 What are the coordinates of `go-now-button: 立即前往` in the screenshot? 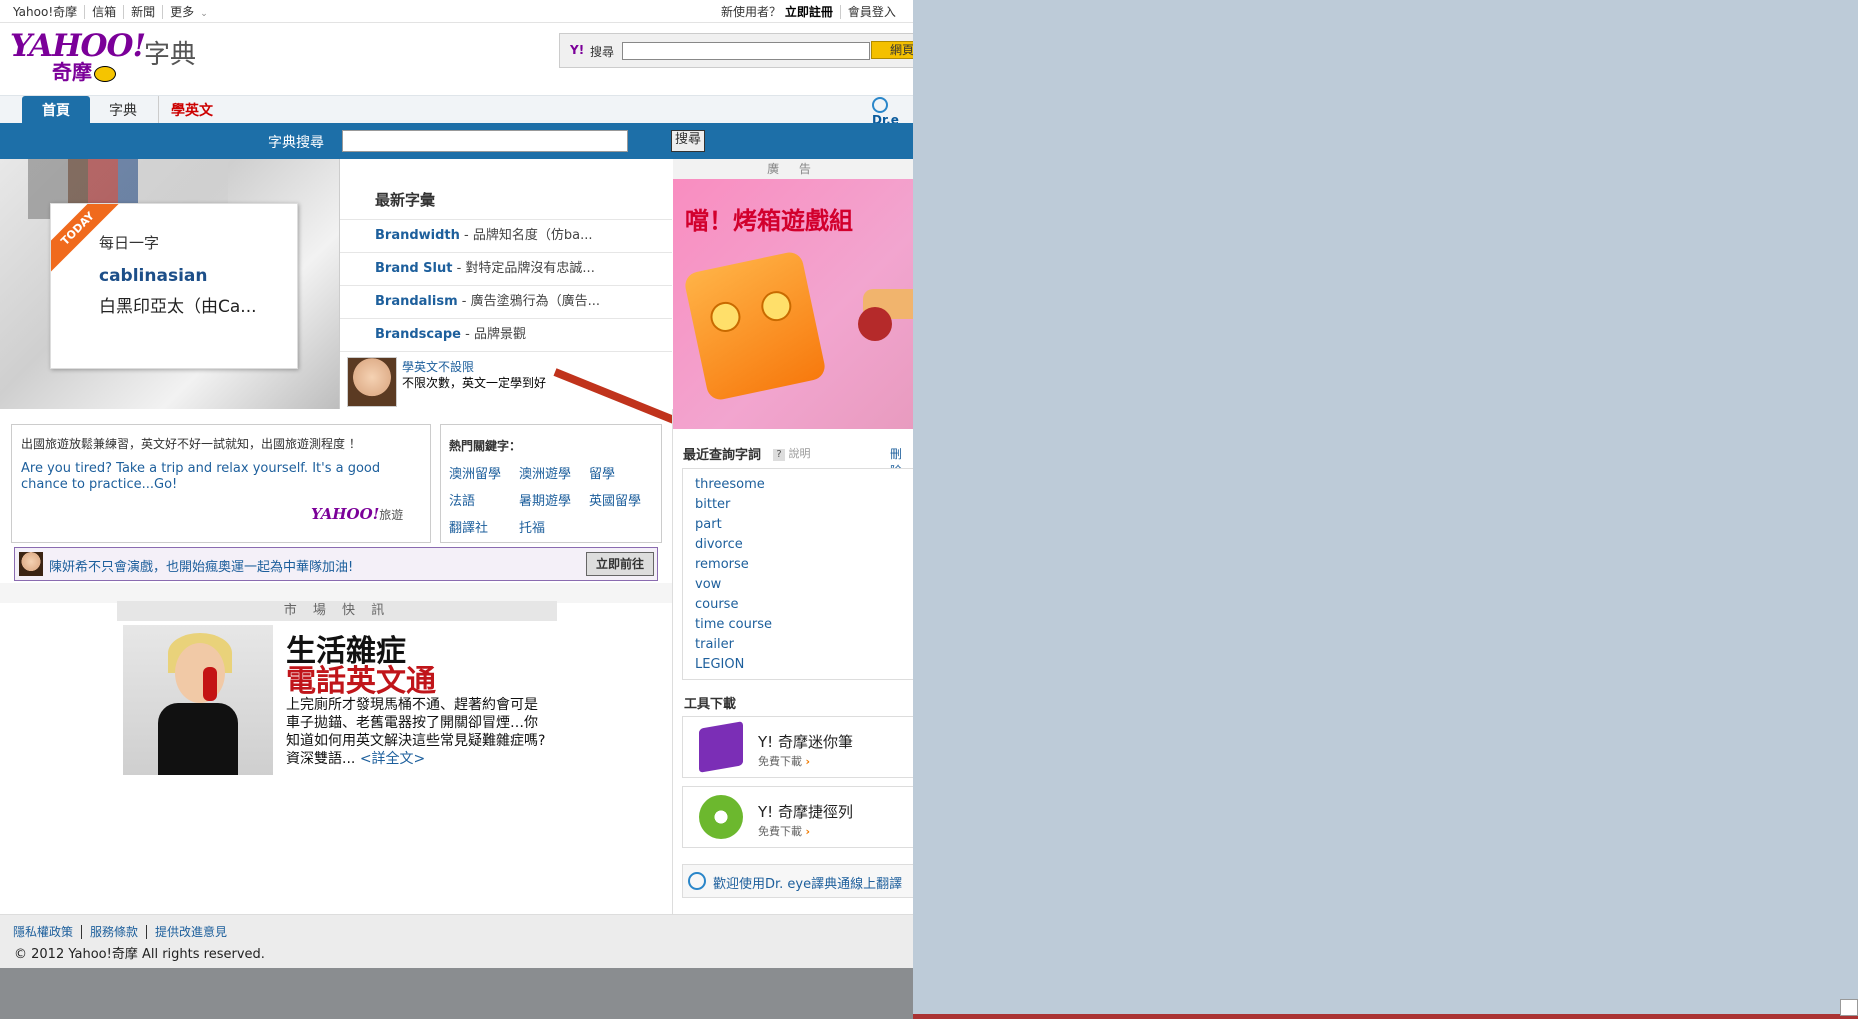 It's located at (620, 564).